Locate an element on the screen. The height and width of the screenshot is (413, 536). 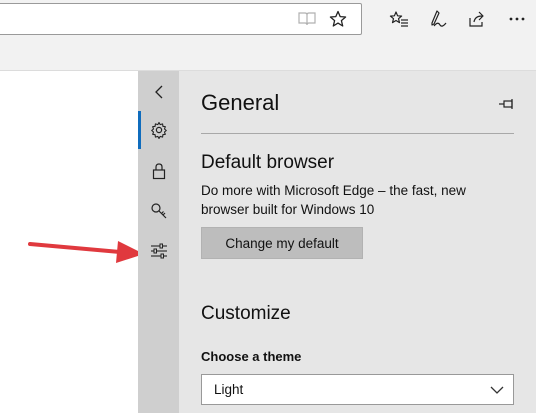
theme-select-value: Light is located at coordinates (229, 389).